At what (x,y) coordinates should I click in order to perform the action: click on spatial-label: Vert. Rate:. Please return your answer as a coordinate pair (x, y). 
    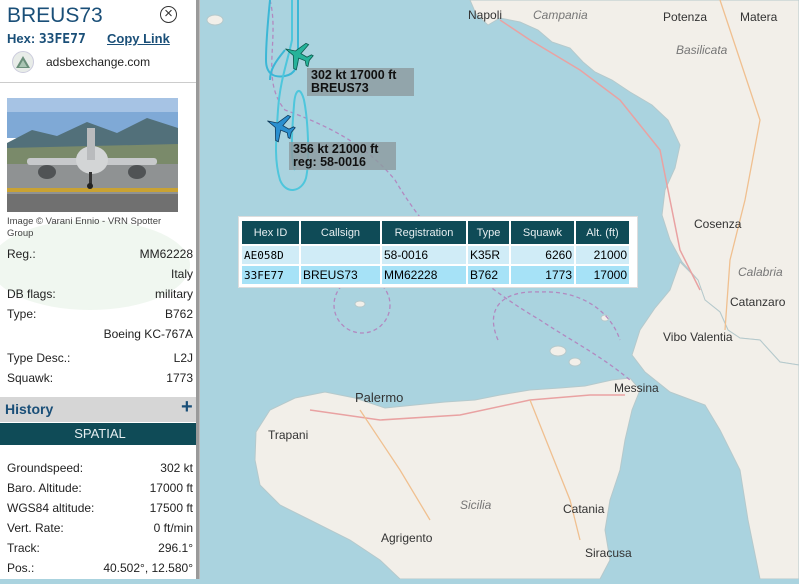
    Looking at the image, I should click on (35, 528).